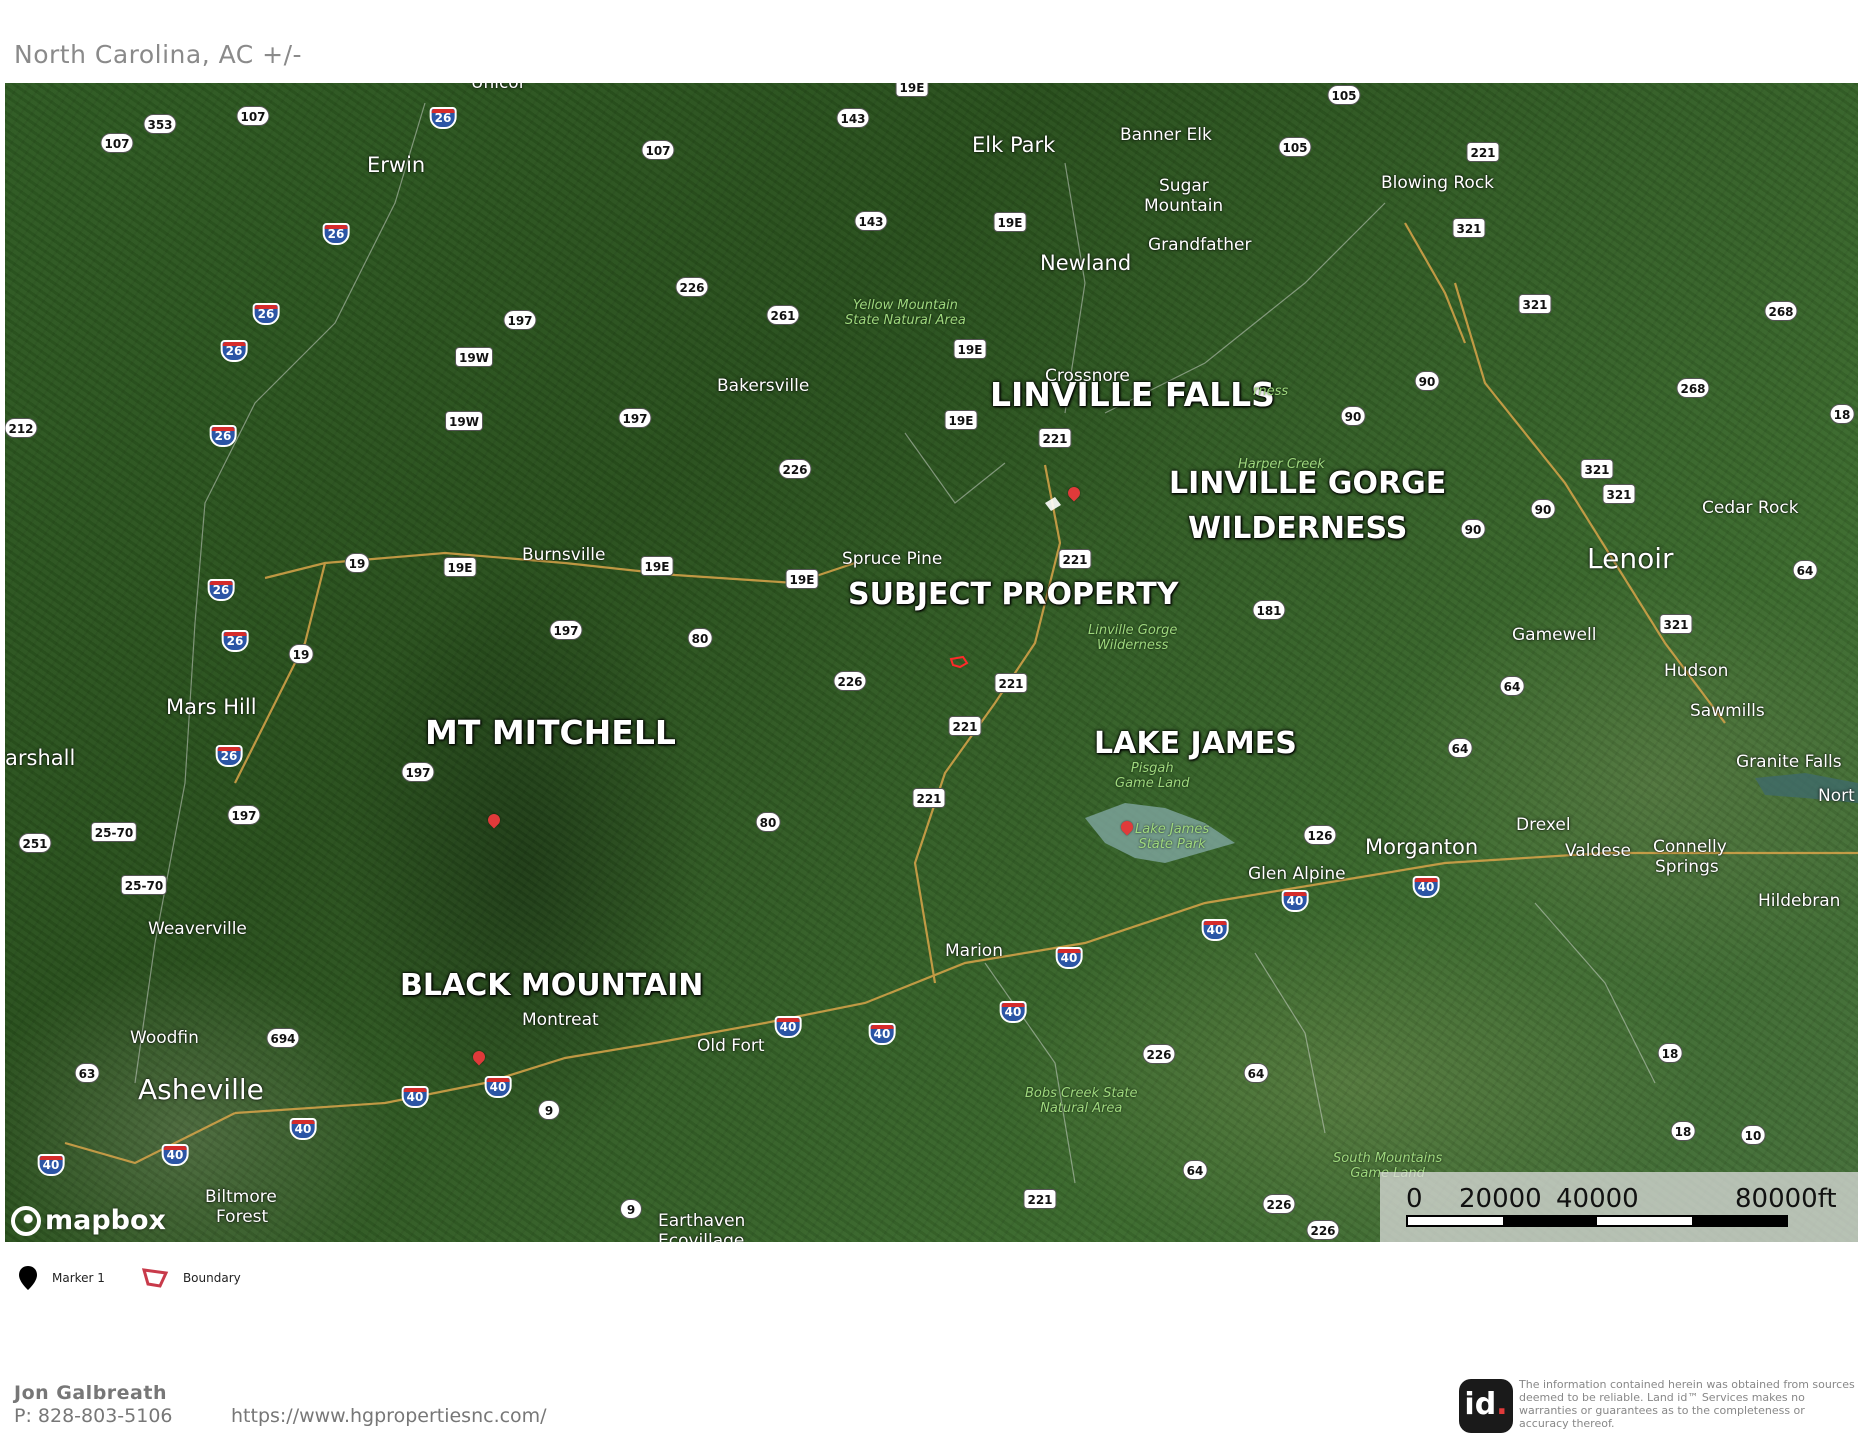 The width and height of the screenshot is (1863, 1440). I want to click on land-id-logo: id., so click(1486, 1406).